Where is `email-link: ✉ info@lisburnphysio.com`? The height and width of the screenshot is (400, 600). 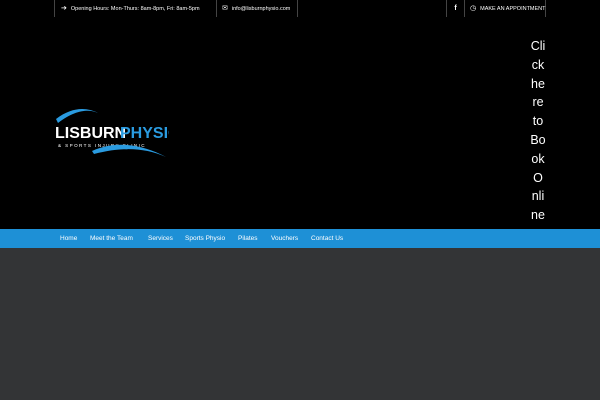 email-link: ✉ info@lisburnphysio.com is located at coordinates (257, 8).